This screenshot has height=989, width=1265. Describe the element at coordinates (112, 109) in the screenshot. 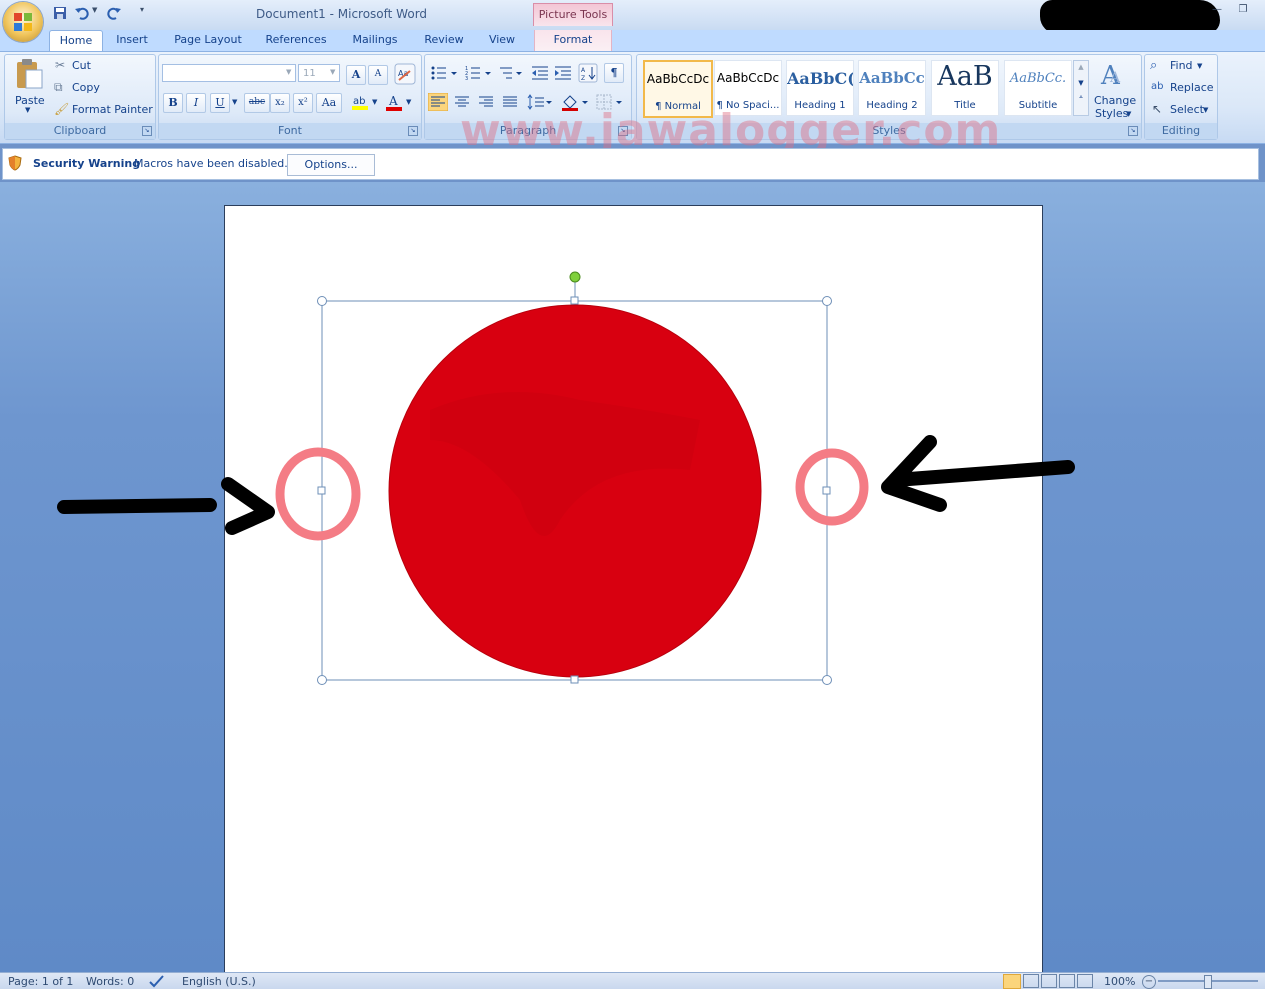

I see `format-painter-button: Format Painter` at that location.